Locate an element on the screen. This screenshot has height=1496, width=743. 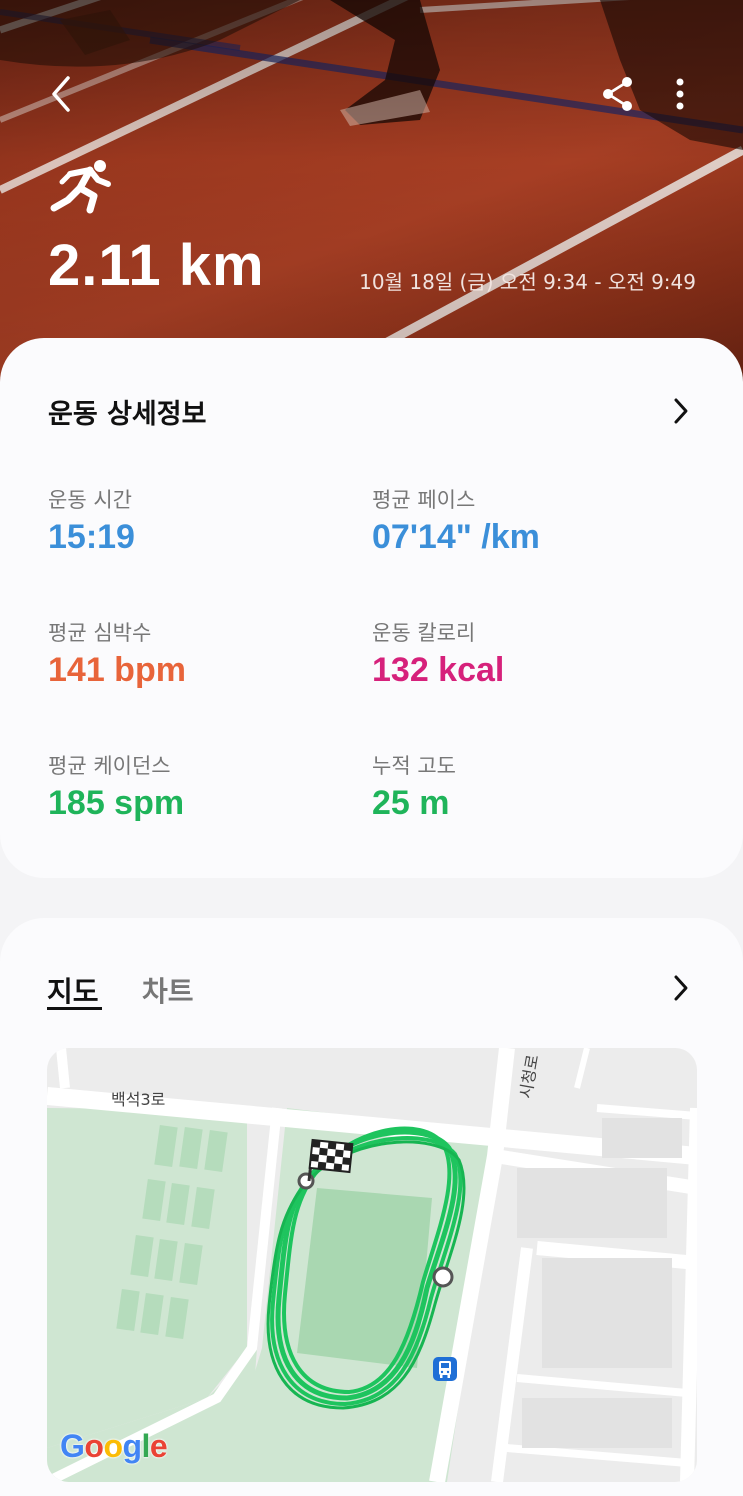
stat-label-calories: 운동 칼로리 is located at coordinates (424, 633).